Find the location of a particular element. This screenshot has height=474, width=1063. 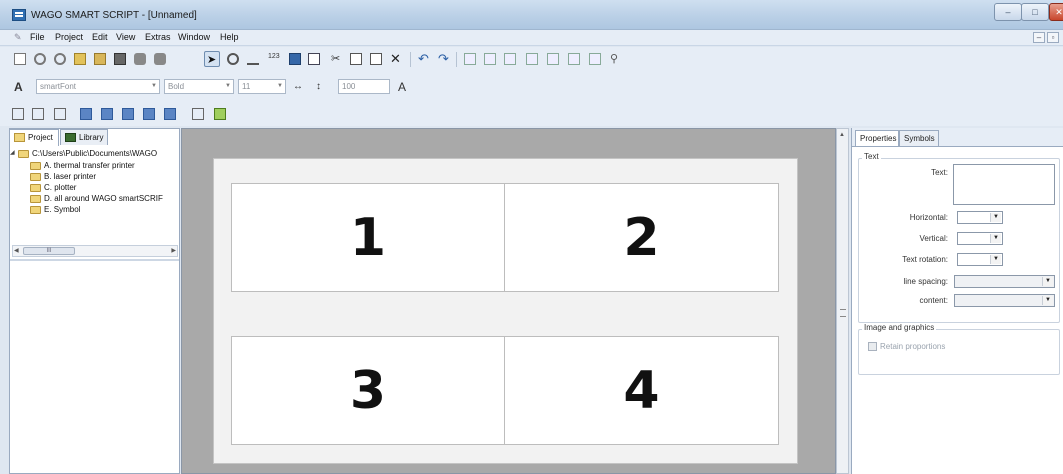

text-rotation-select: ▼ is located at coordinates (980, 259).